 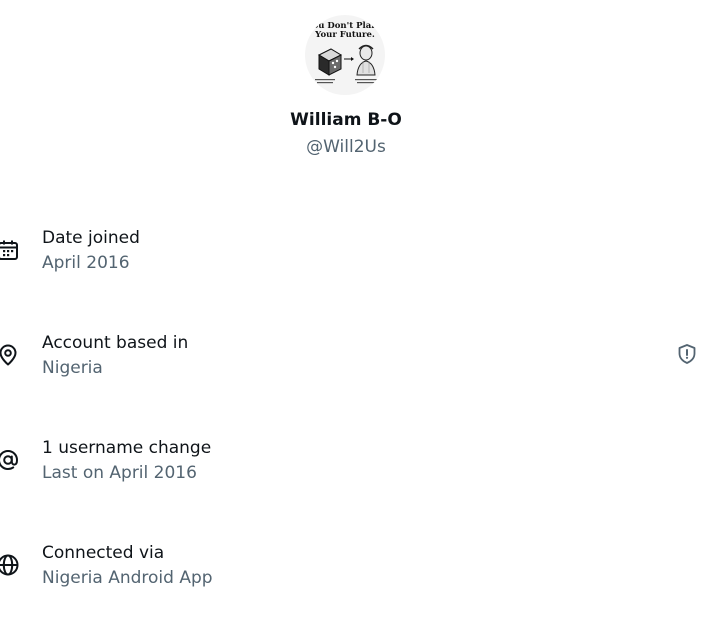 I want to click on about-row-connected-via: Connected via Nigeria Android App, so click(x=351, y=572).